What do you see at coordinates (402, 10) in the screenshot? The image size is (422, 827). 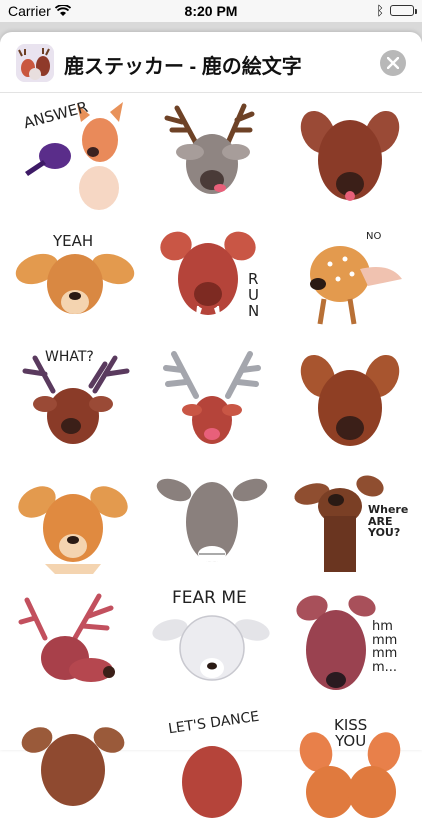 I see `battery-icon` at bounding box center [402, 10].